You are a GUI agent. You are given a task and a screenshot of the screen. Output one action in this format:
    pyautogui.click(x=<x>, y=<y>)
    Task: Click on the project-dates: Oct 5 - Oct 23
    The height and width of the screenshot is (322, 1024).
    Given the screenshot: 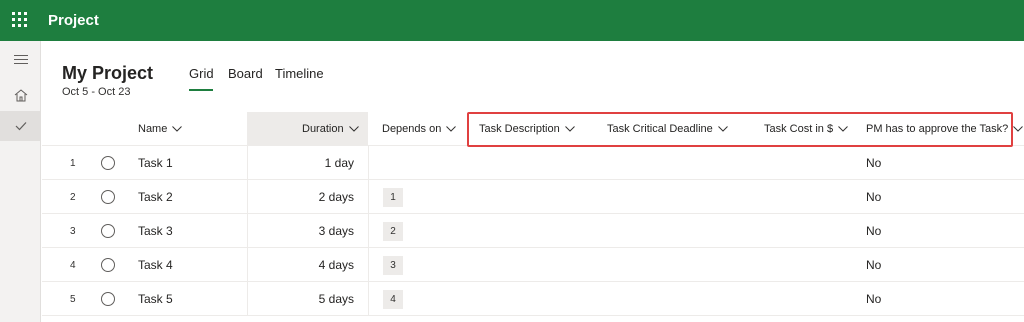 What is the action you would take?
    pyautogui.click(x=96, y=92)
    